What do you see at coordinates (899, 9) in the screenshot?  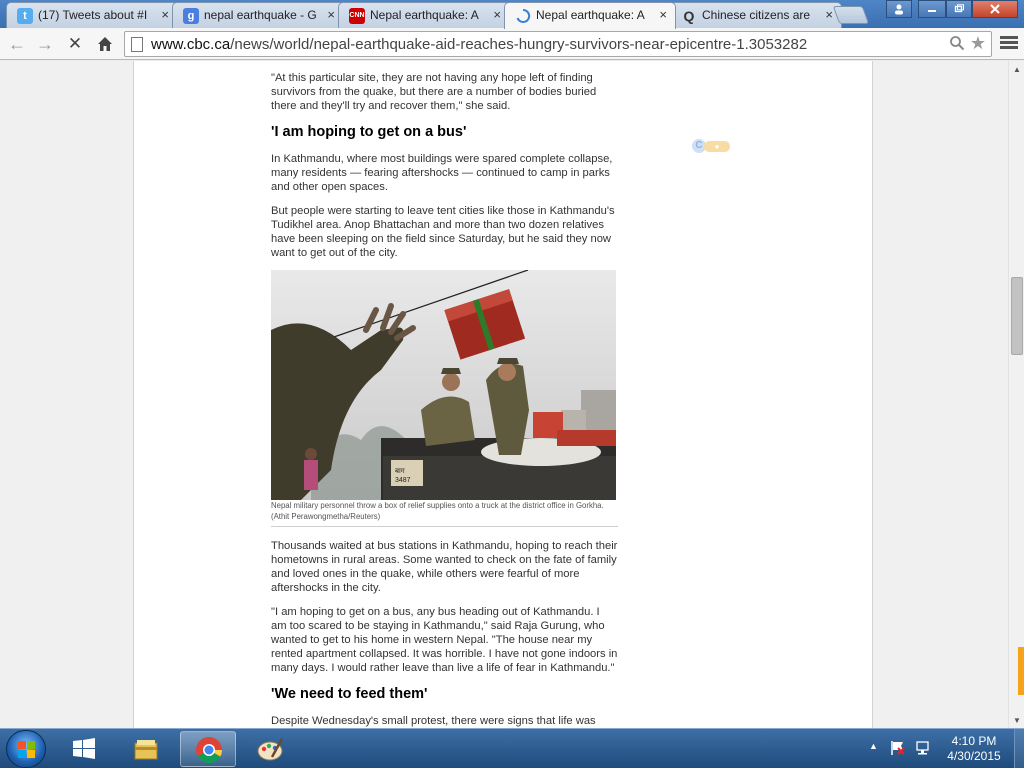 I see `user-profile-button` at bounding box center [899, 9].